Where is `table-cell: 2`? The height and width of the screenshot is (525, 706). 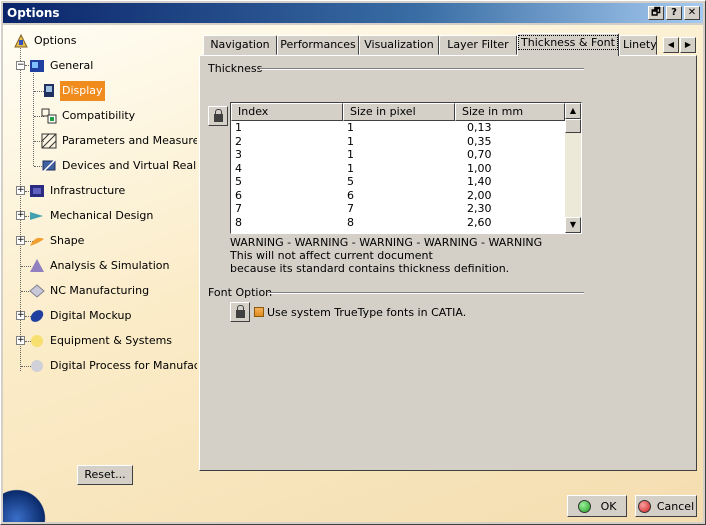 table-cell: 2 is located at coordinates (238, 141).